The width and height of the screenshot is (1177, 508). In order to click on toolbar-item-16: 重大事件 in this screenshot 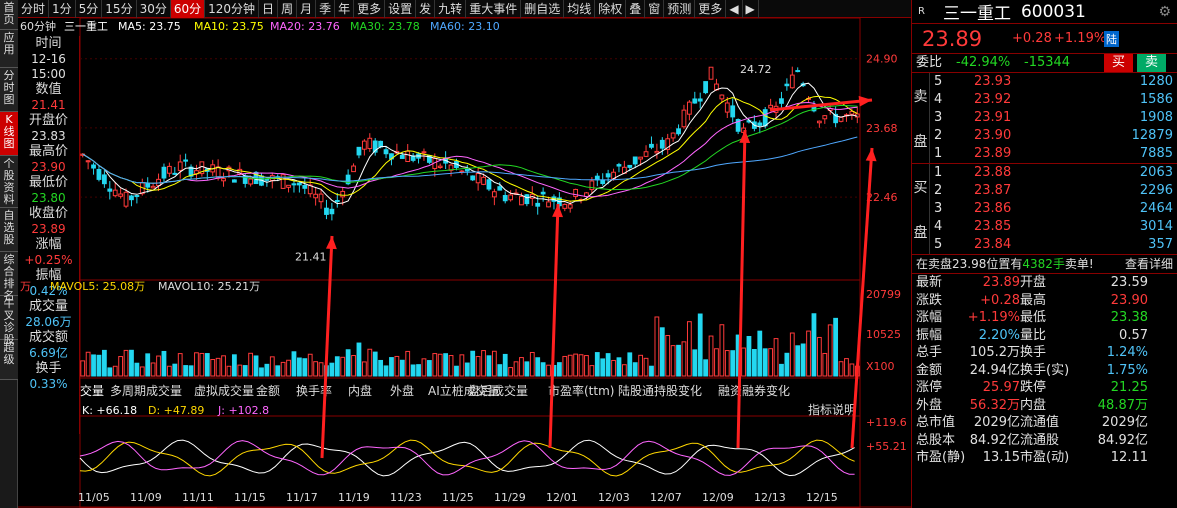, I will do `click(494, 9)`.